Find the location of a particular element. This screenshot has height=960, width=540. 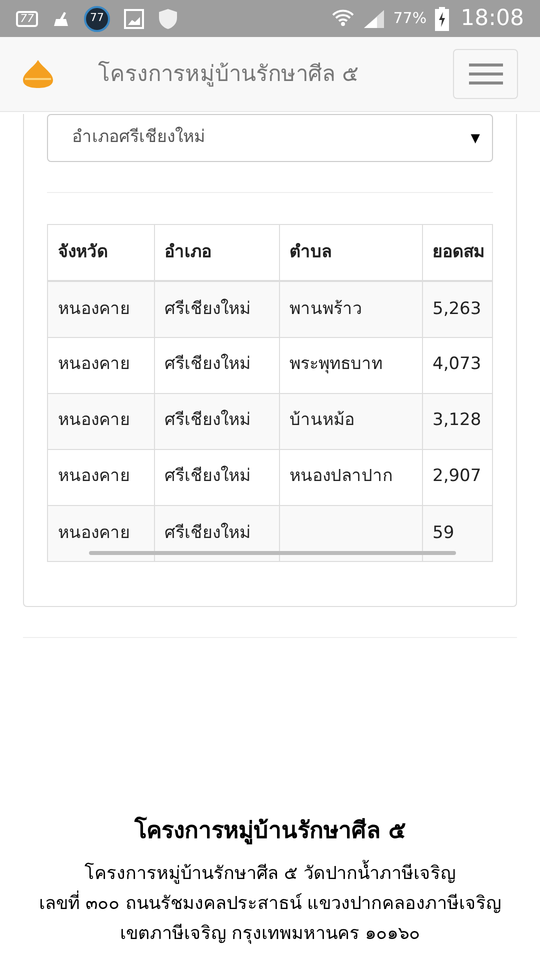

table-cell: พระพุทธบาท is located at coordinates (336, 364).